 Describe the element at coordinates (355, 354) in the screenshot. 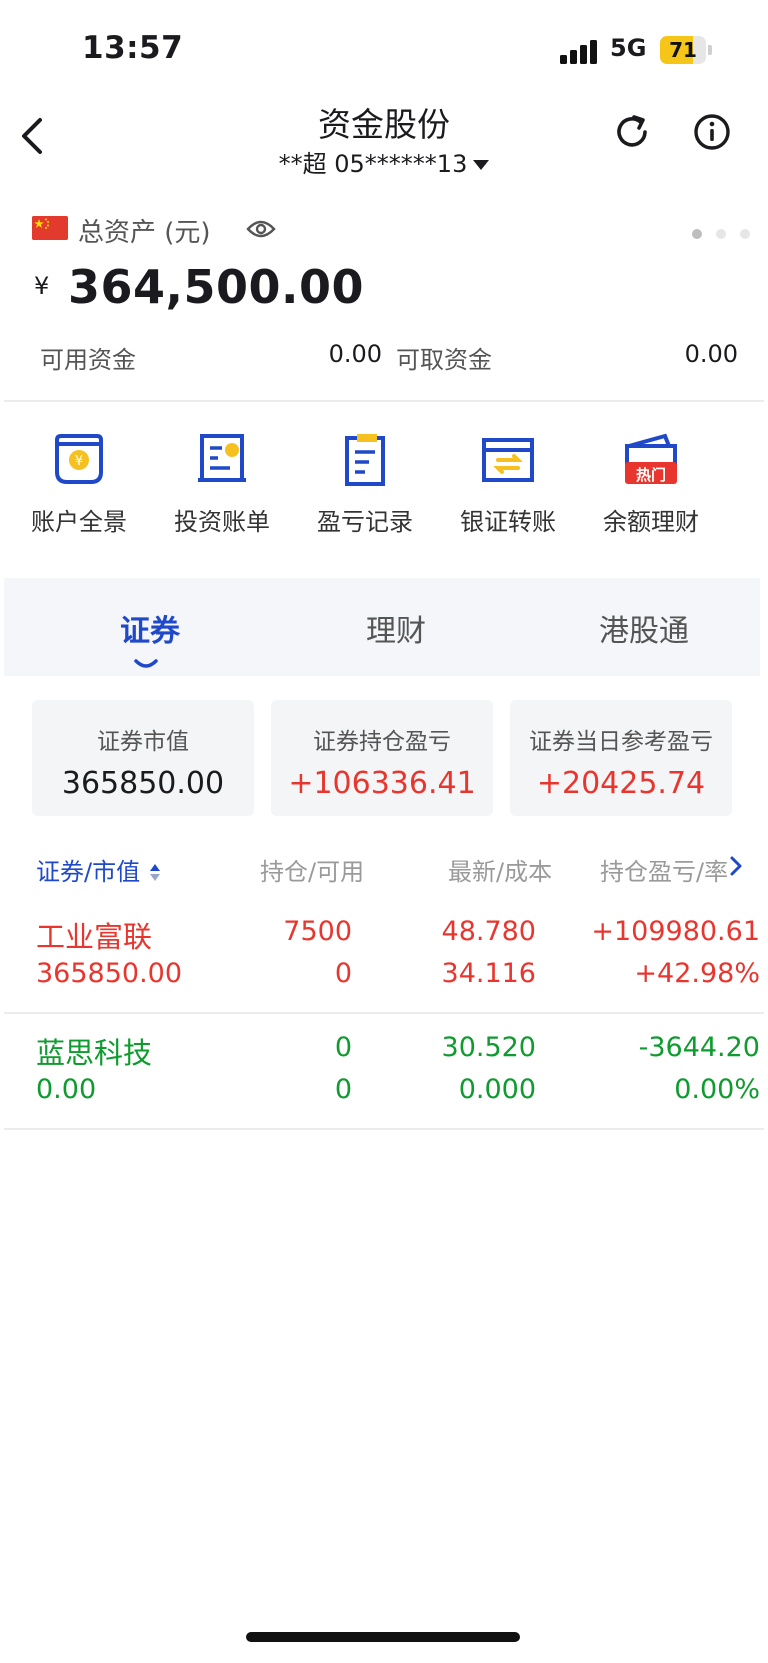

I see `available-funds-value: 0.00` at that location.